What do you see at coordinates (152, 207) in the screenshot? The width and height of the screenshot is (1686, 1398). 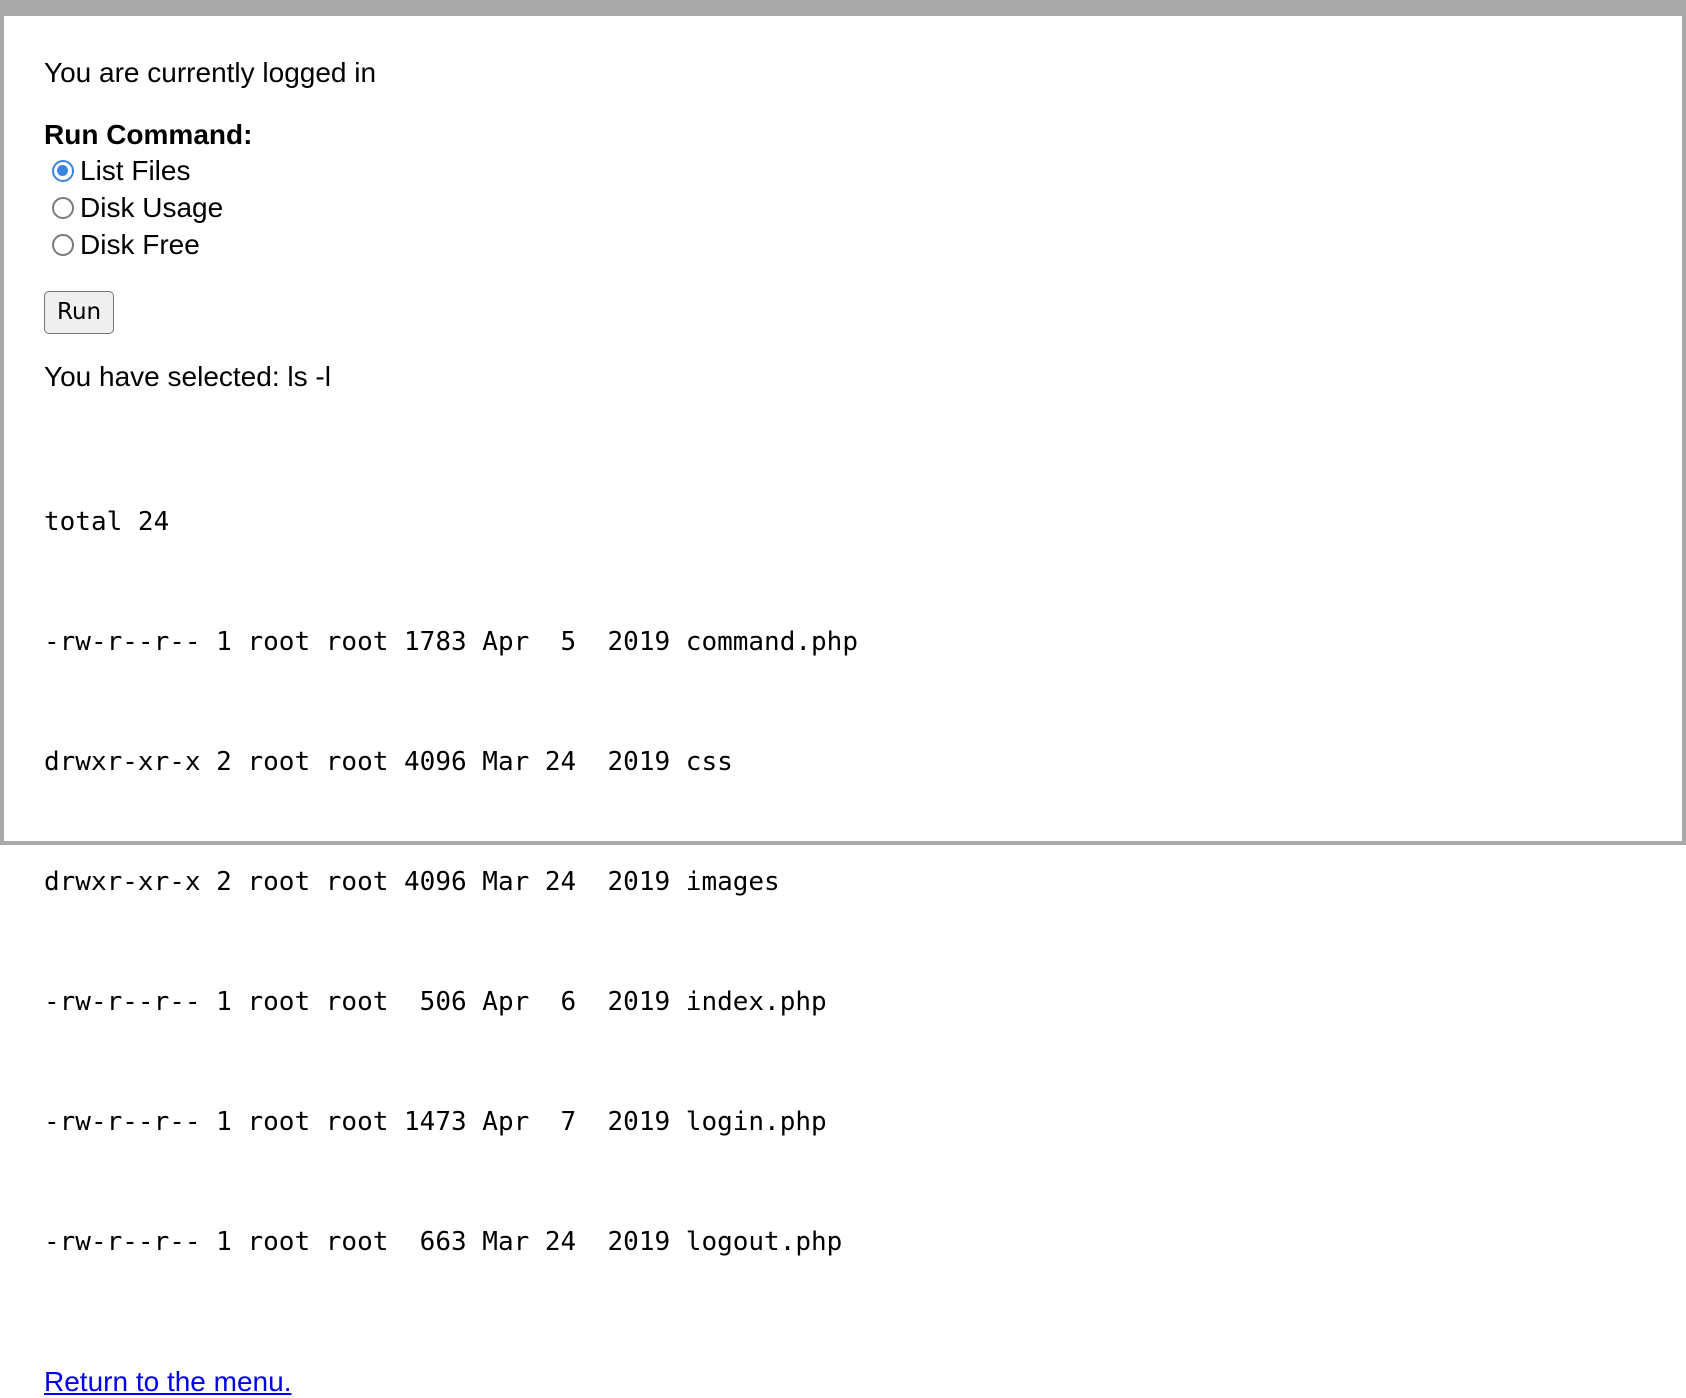 I see `option-disk-usage-label: Disk Usage` at bounding box center [152, 207].